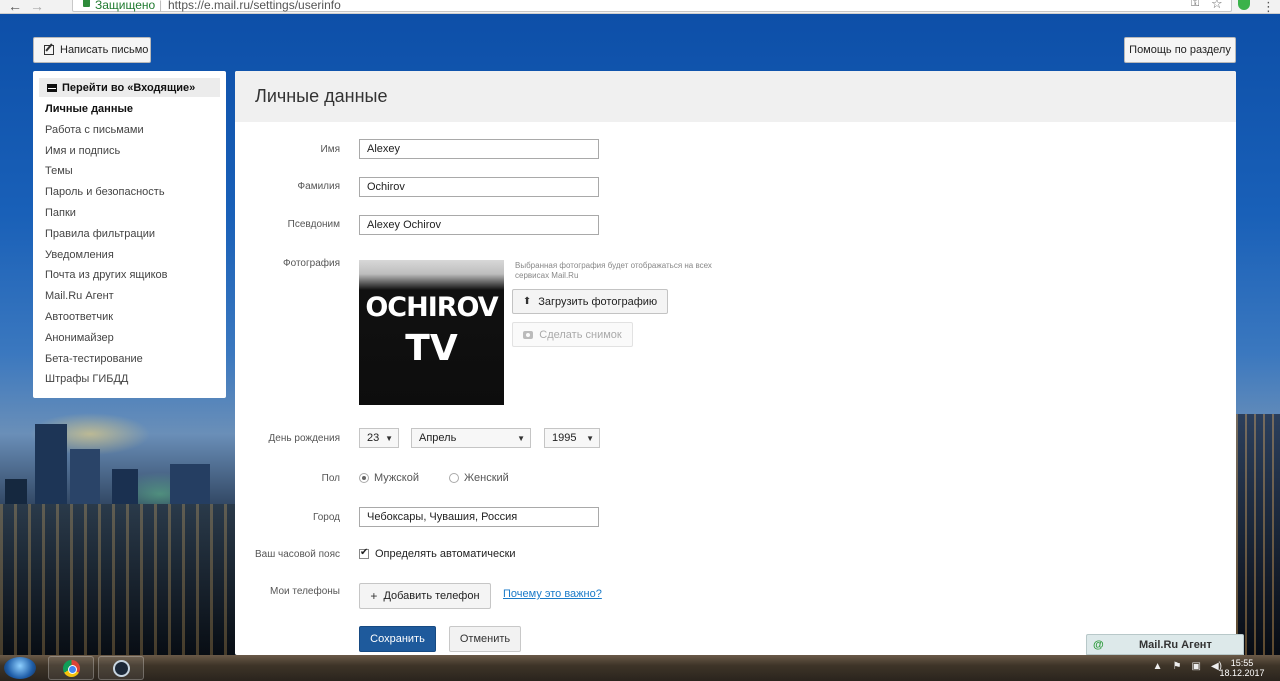 The image size is (1280, 681). I want to click on clock-date: 18.12.2017, so click(1242, 673).